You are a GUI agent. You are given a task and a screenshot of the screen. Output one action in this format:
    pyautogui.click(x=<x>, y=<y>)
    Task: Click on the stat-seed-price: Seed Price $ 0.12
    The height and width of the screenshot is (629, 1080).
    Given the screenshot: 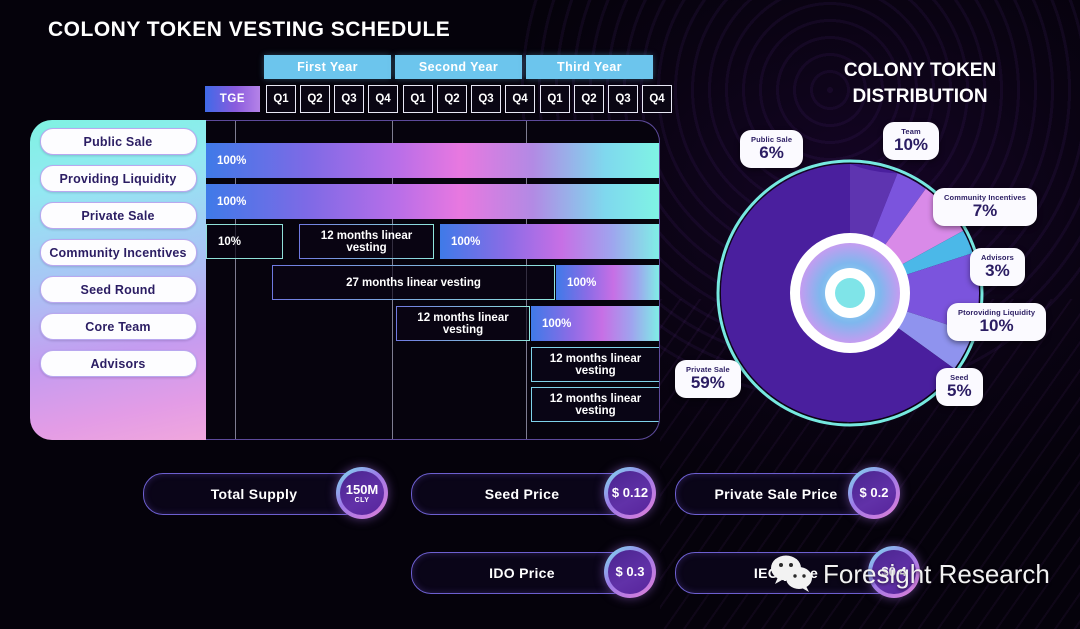 What is the action you would take?
    pyautogui.click(x=533, y=493)
    